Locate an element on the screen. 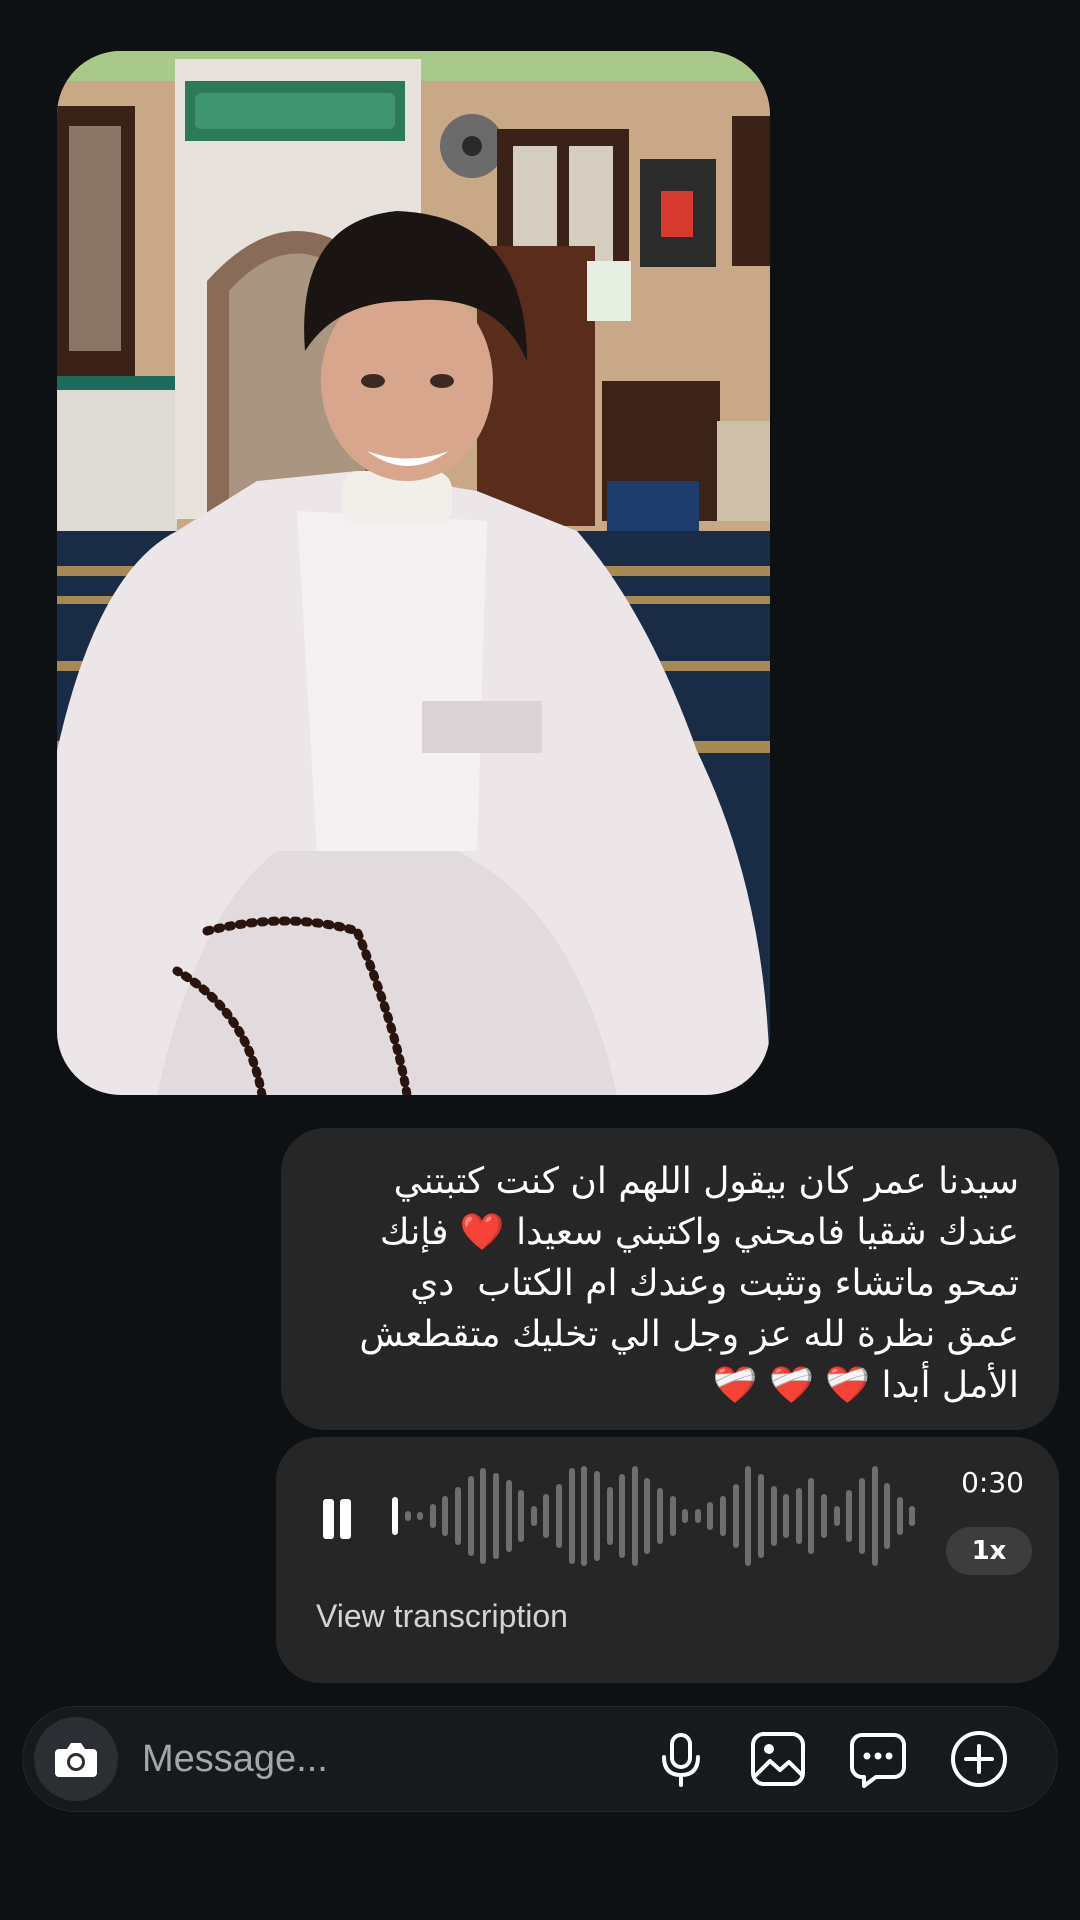 This screenshot has height=1920, width=1080. message-input is located at coordinates (377, 1759).